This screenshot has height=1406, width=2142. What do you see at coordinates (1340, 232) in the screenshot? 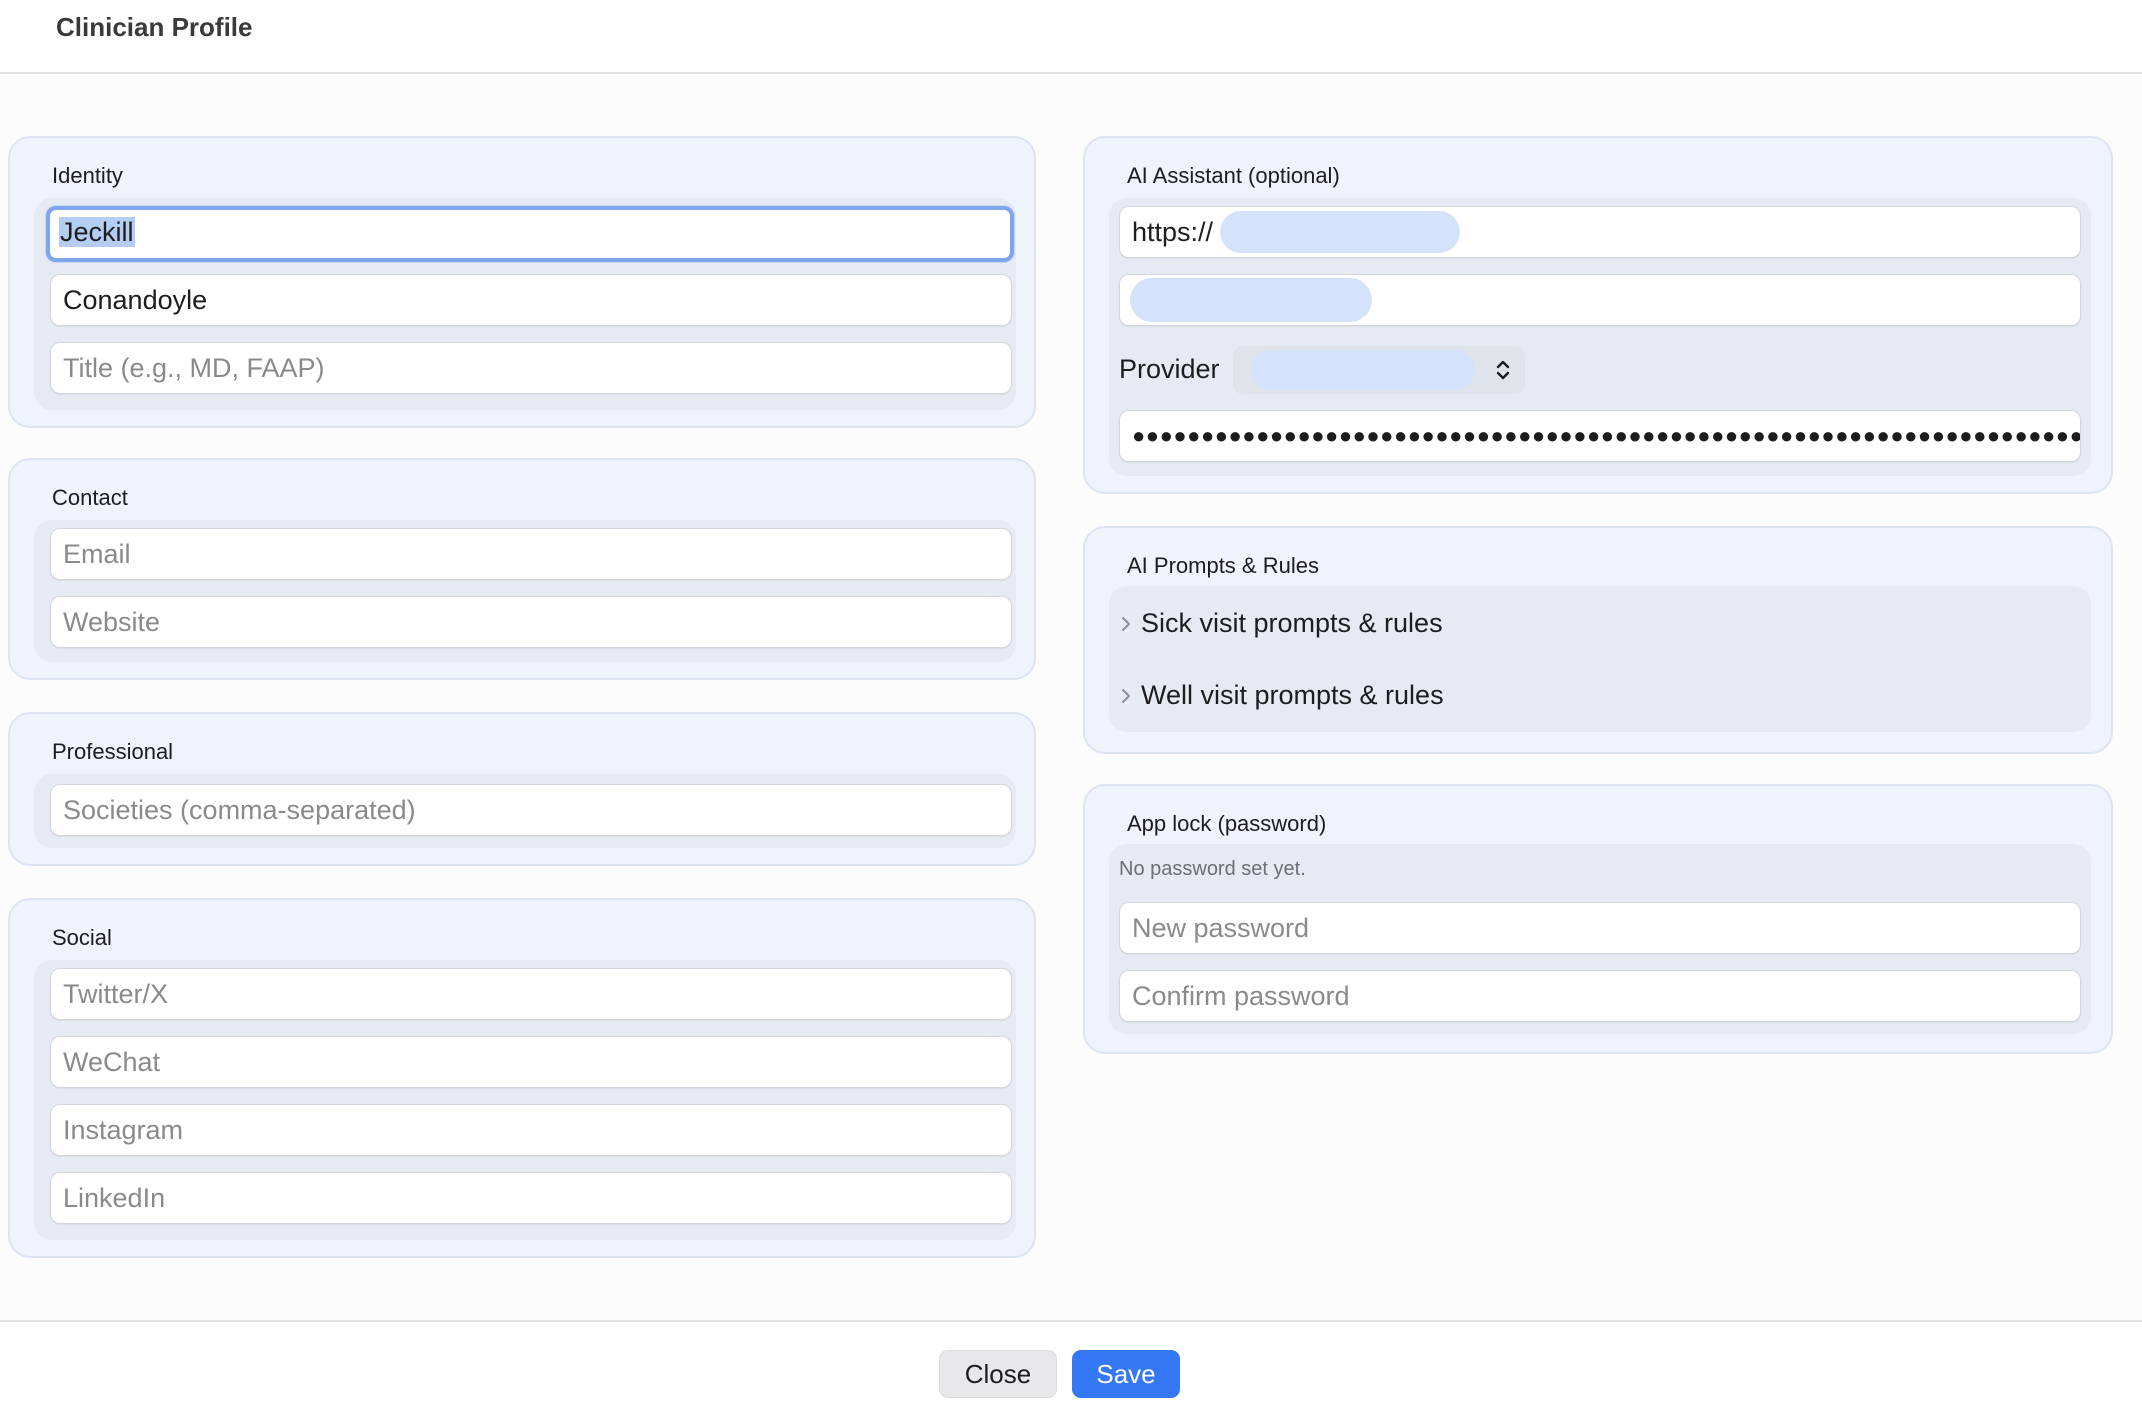
I see `redacted-url` at bounding box center [1340, 232].